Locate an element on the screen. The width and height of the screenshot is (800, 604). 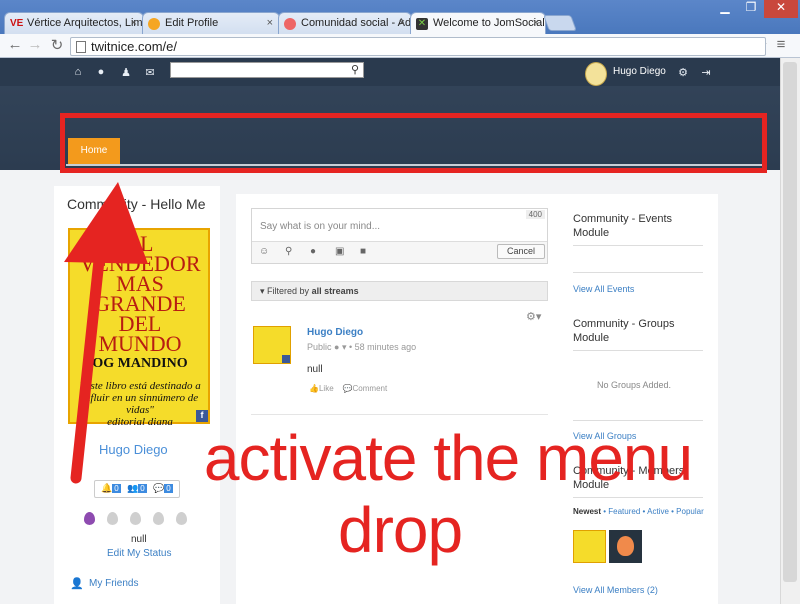
annotation-line-1: activate the menu is located at coordinates (448, 458).